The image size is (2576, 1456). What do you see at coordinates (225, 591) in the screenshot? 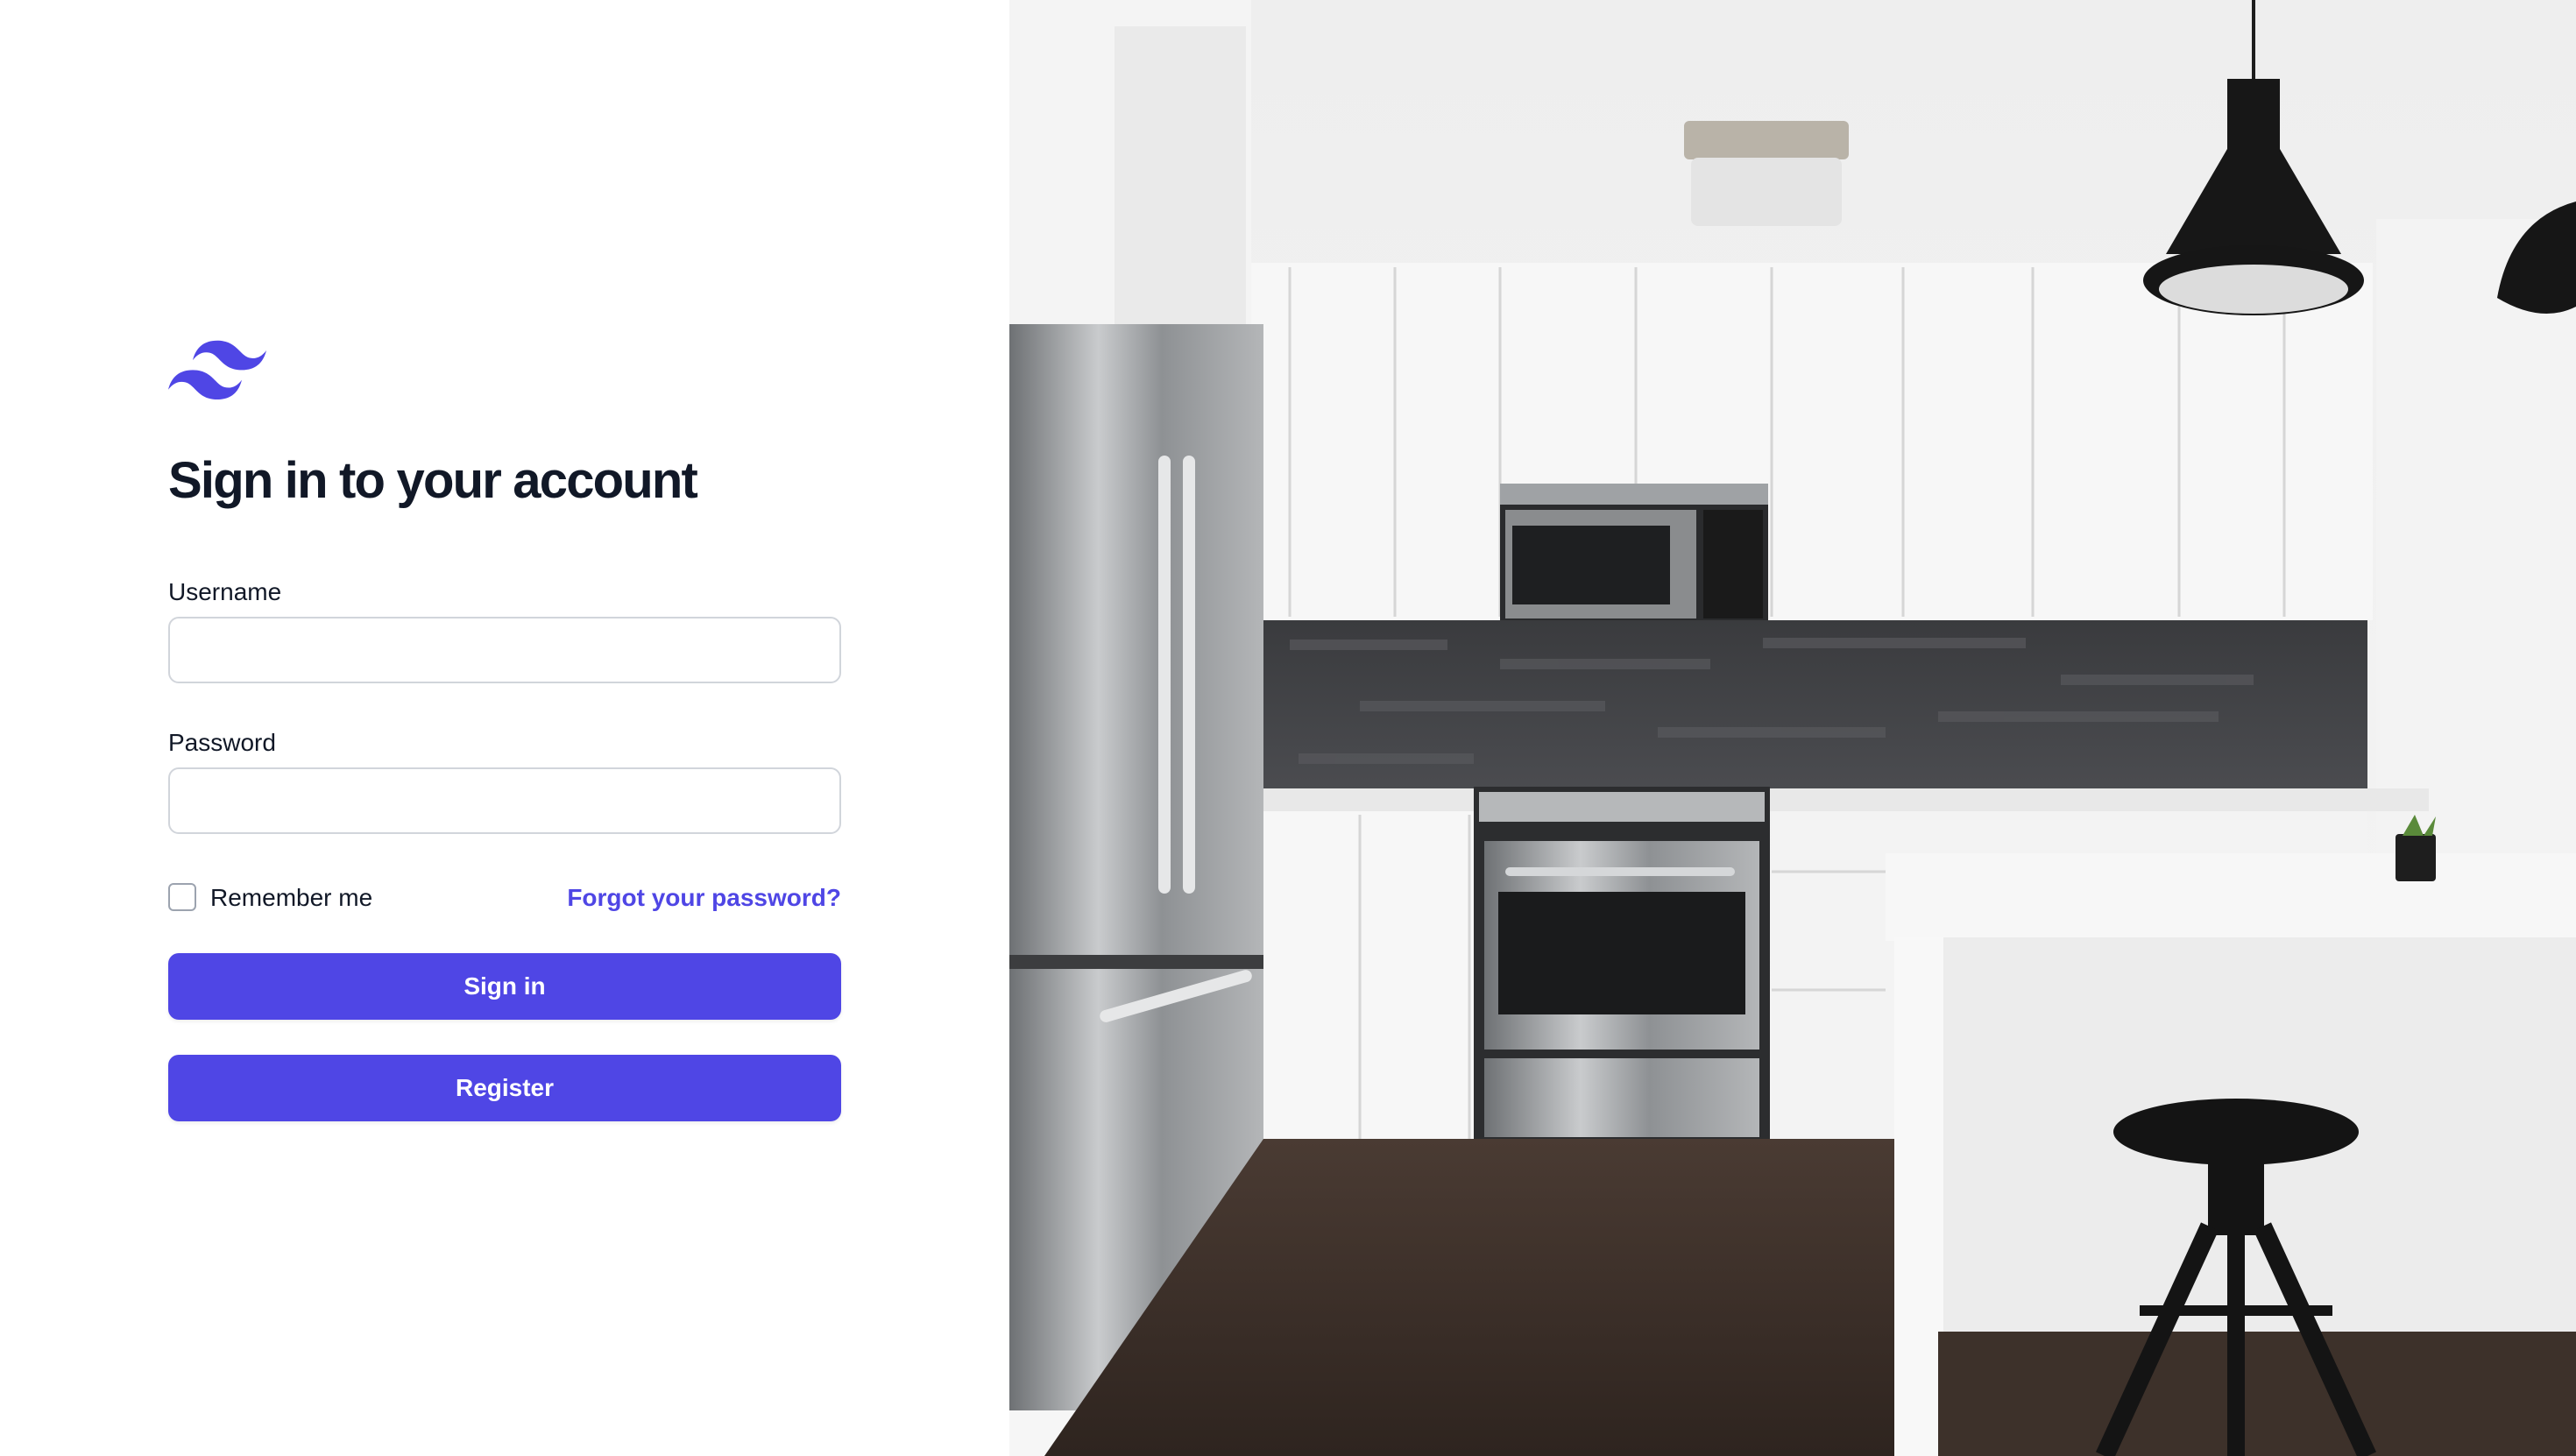
I see `username-label: Username` at bounding box center [225, 591].